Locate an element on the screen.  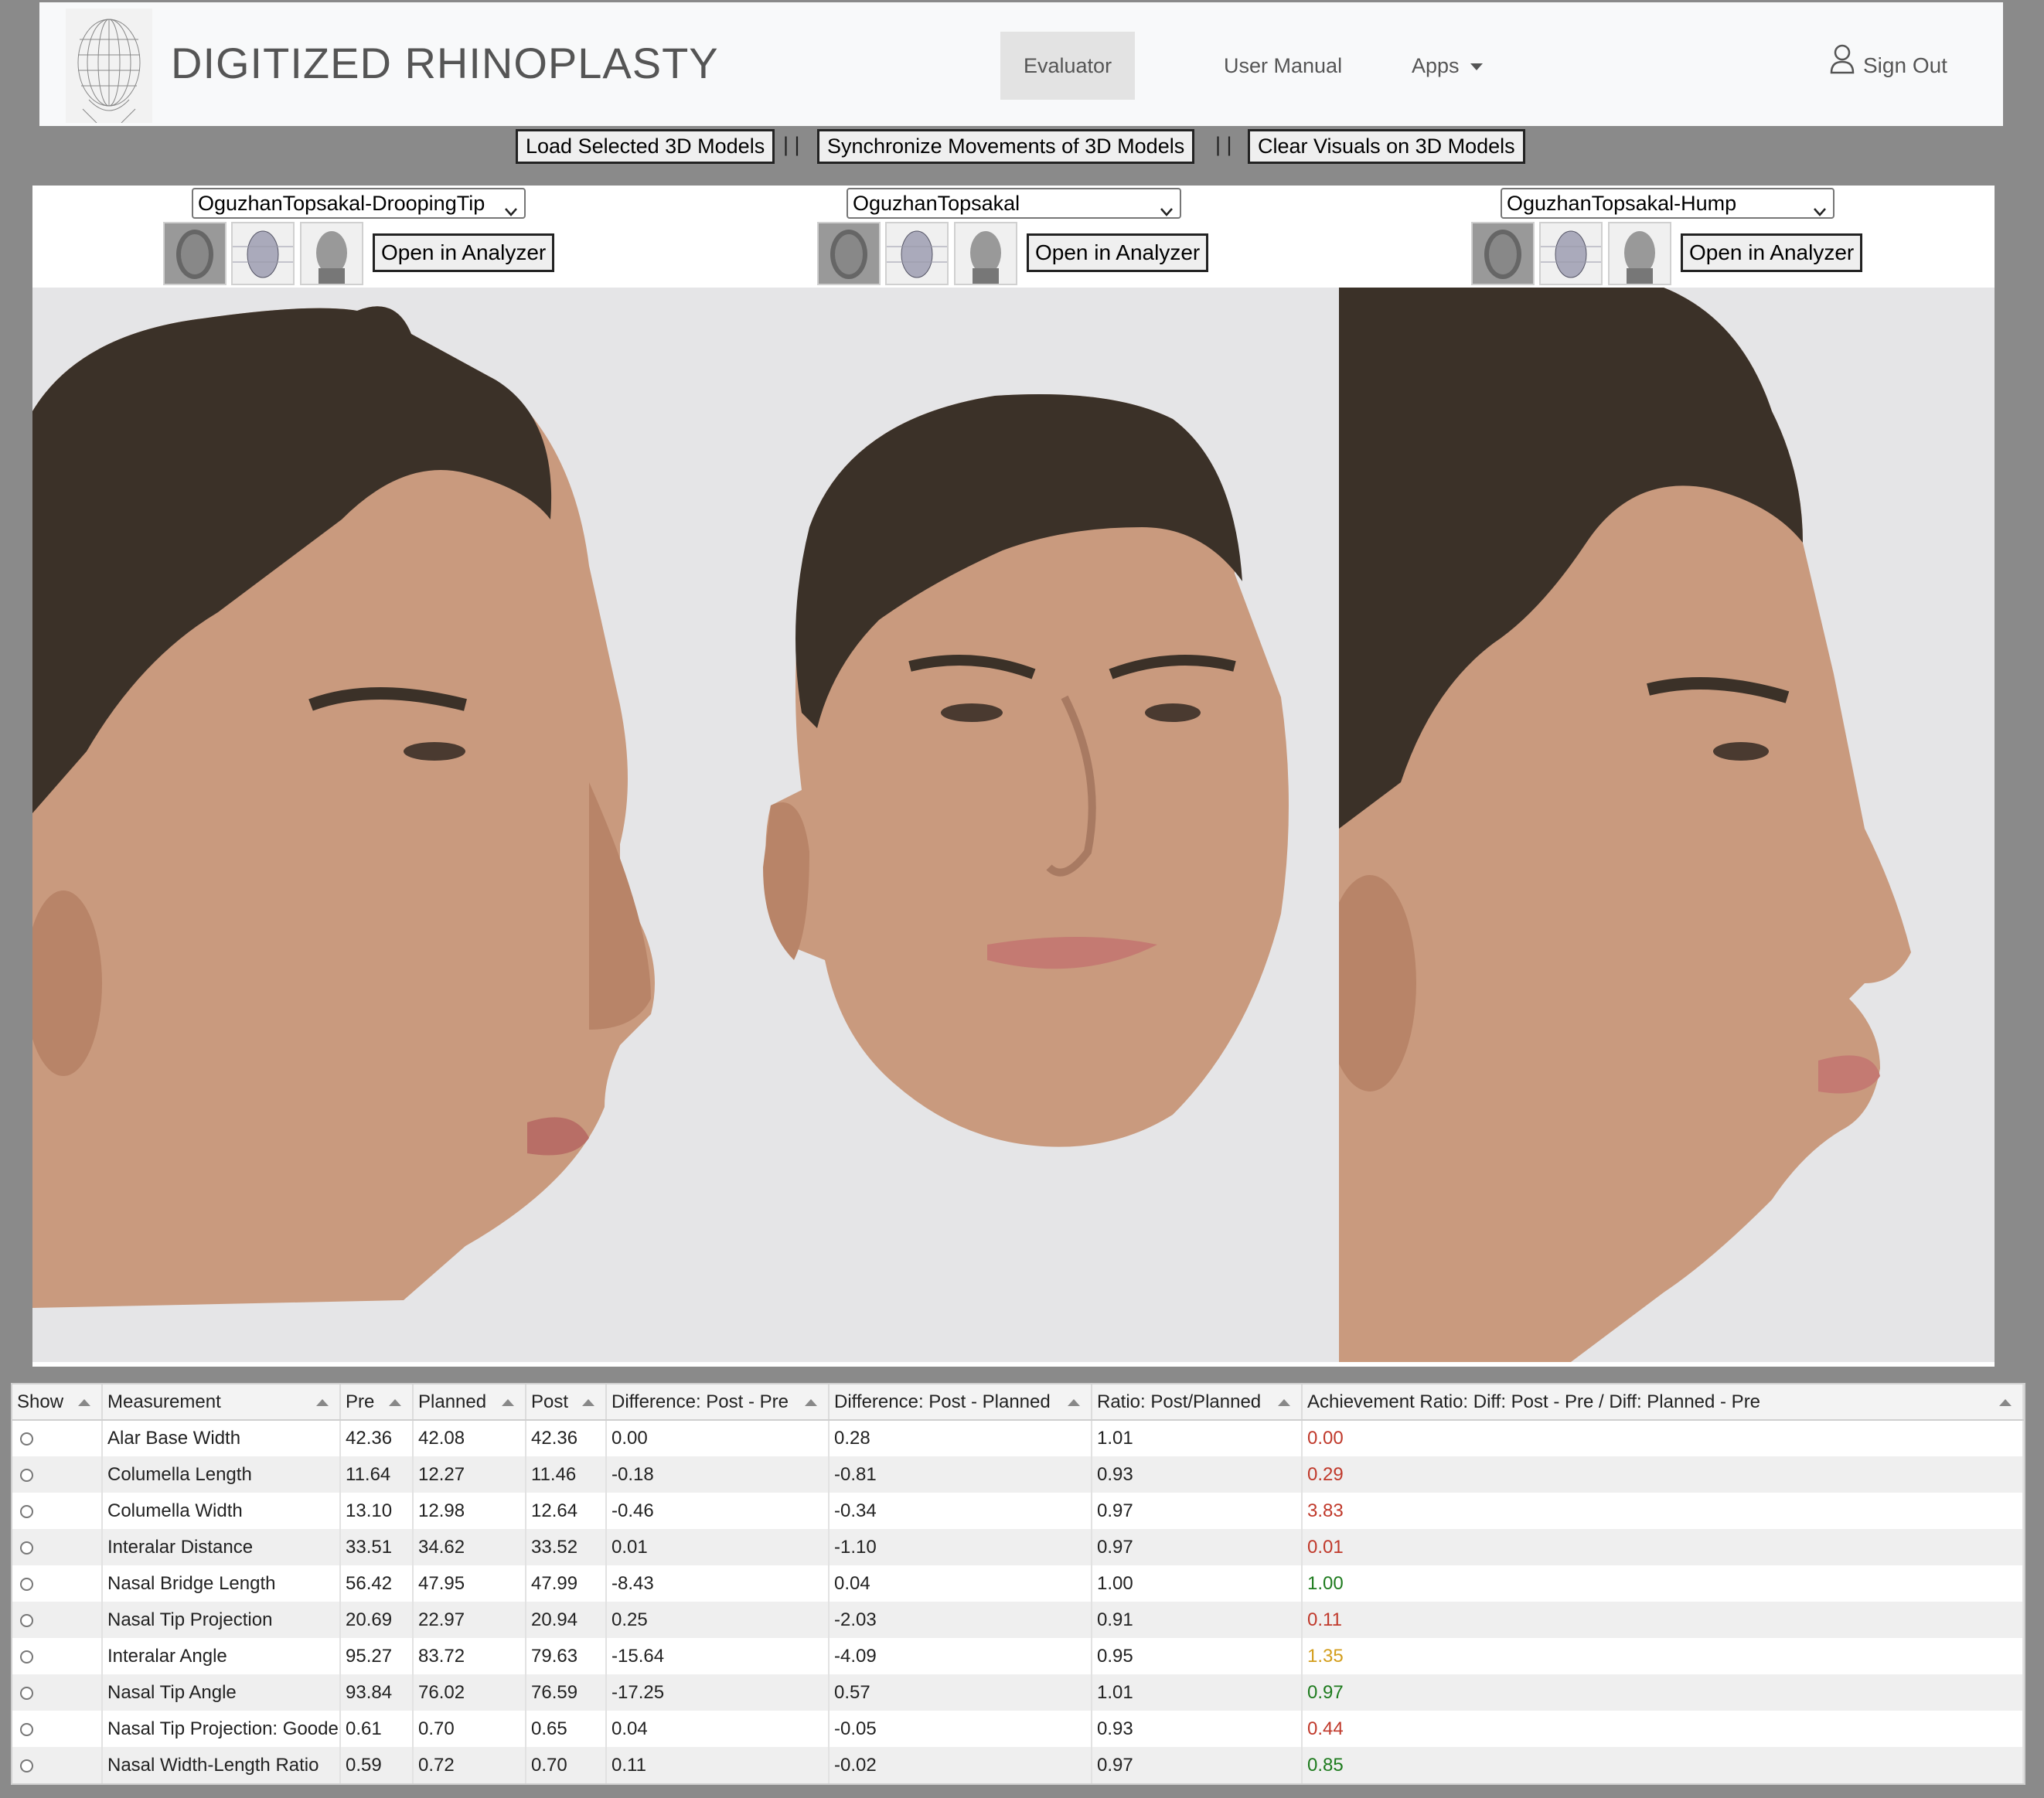
diff-post-pre-cell: 0.01 is located at coordinates (718, 1547).